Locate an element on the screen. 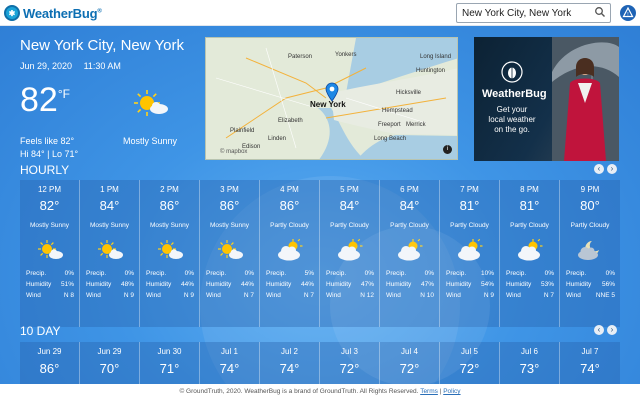 The height and width of the screenshot is (400, 640). ad-tagline: Get your local weather on the go. is located at coordinates (512, 120).